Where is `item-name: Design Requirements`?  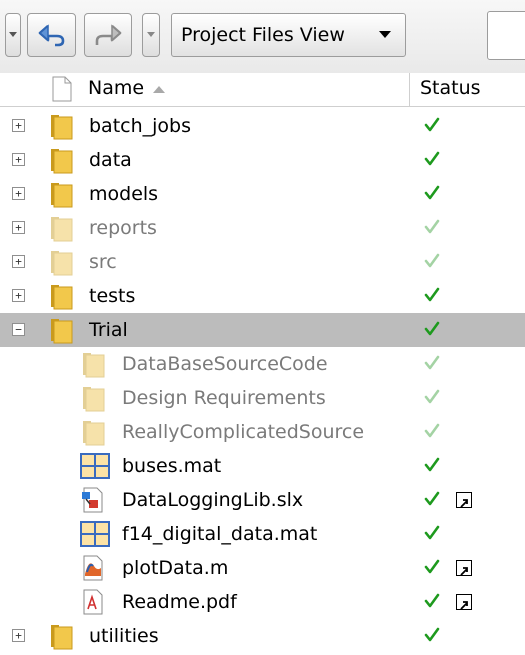 item-name: Design Requirements is located at coordinates (224, 398).